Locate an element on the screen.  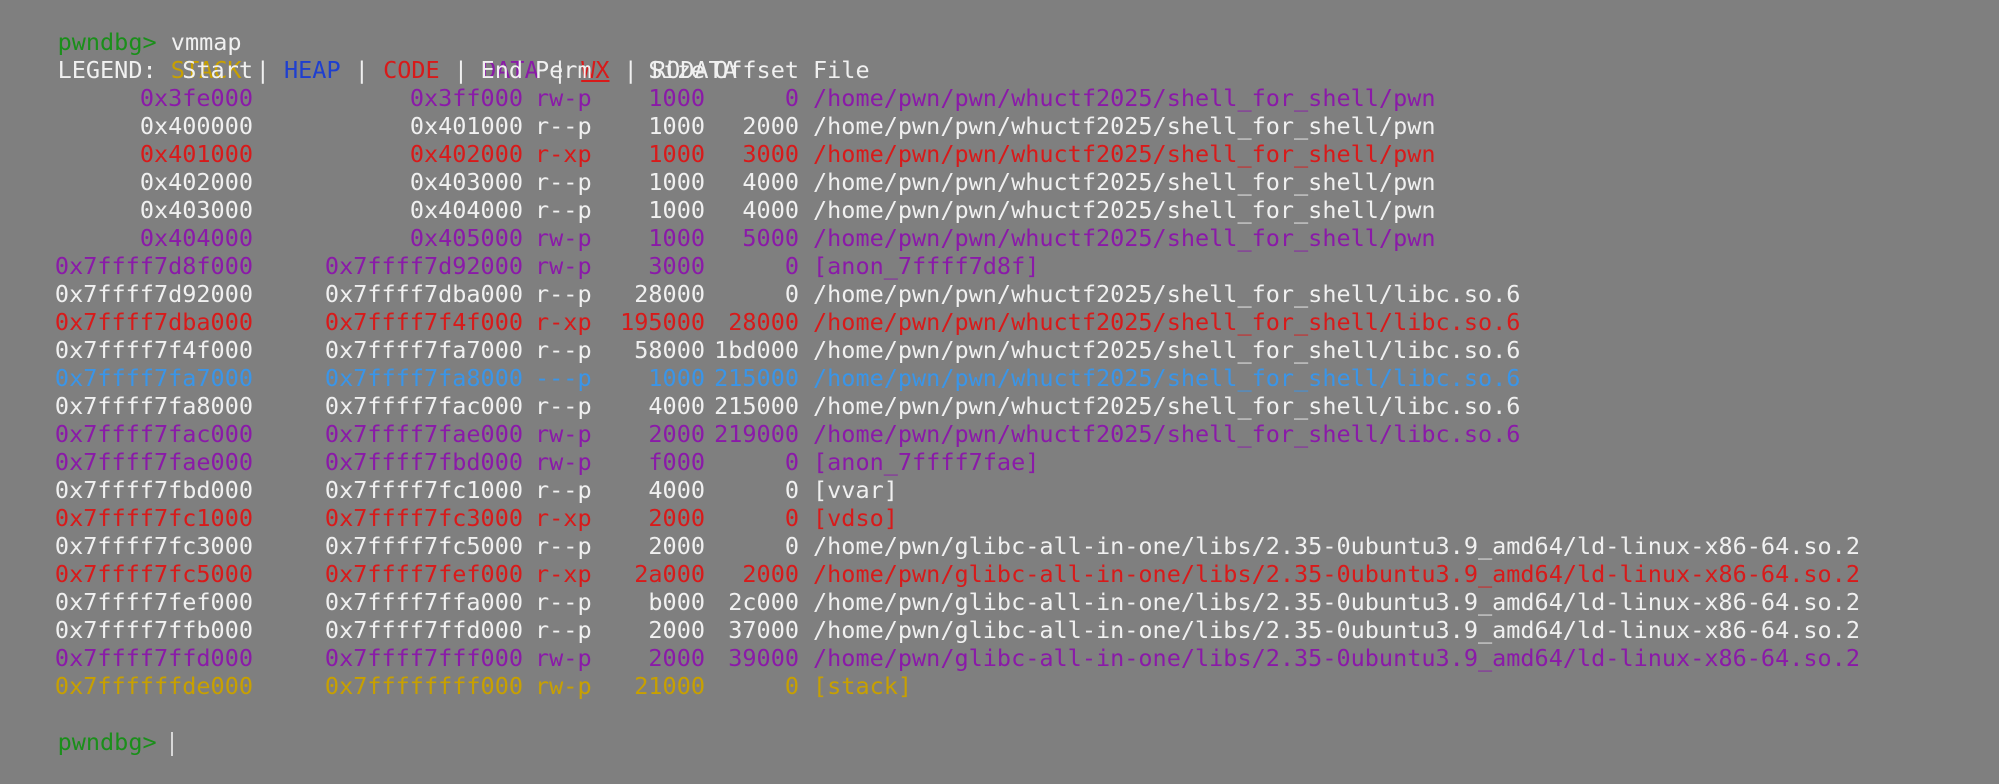
end-address: 0x405000 is located at coordinates (466, 238).